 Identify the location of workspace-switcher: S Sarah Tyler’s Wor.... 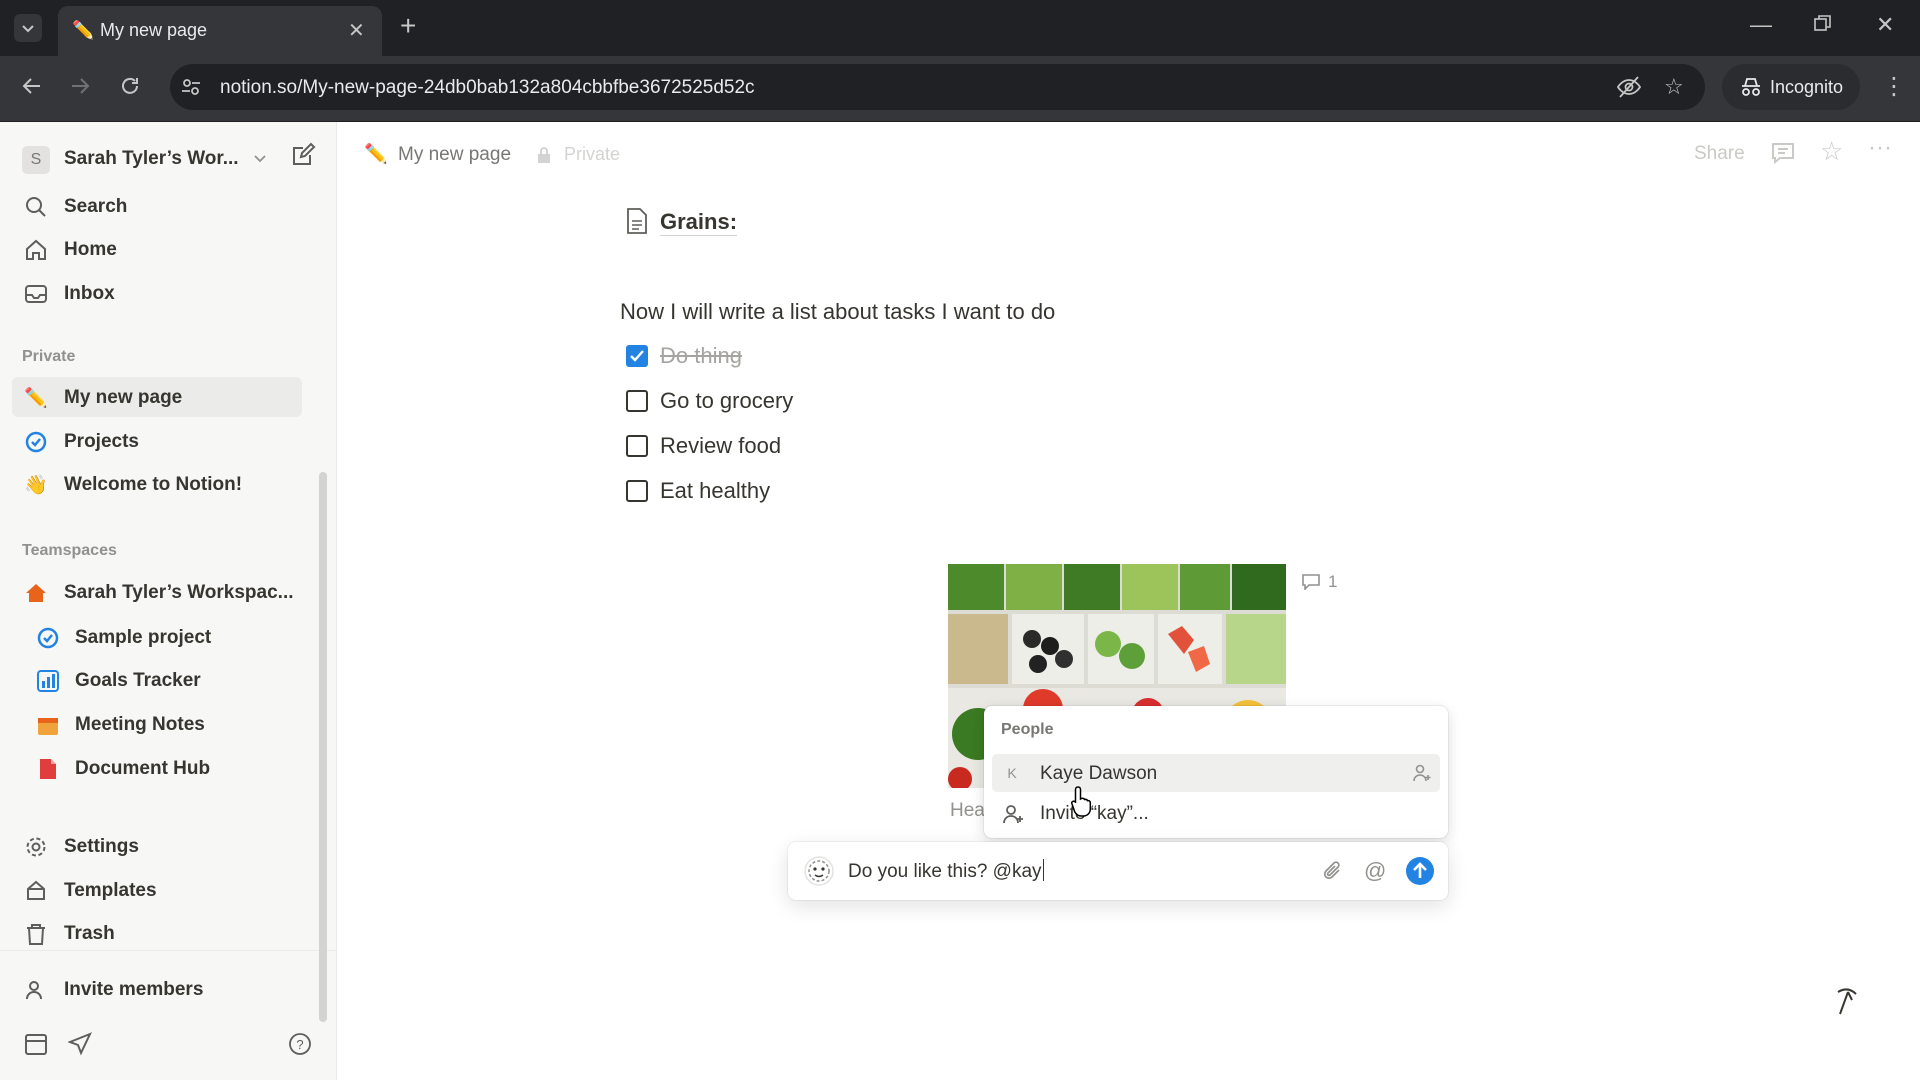
(170, 157).